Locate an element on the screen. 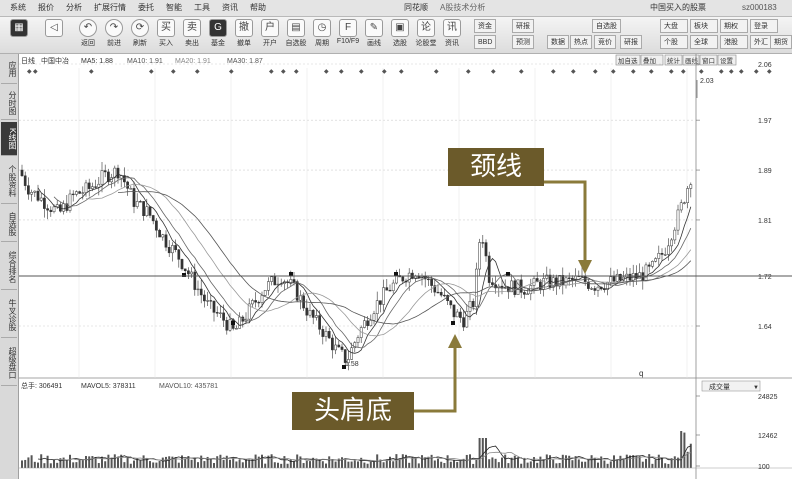  toolbar-right-button: 大盘 is located at coordinates (674, 26).